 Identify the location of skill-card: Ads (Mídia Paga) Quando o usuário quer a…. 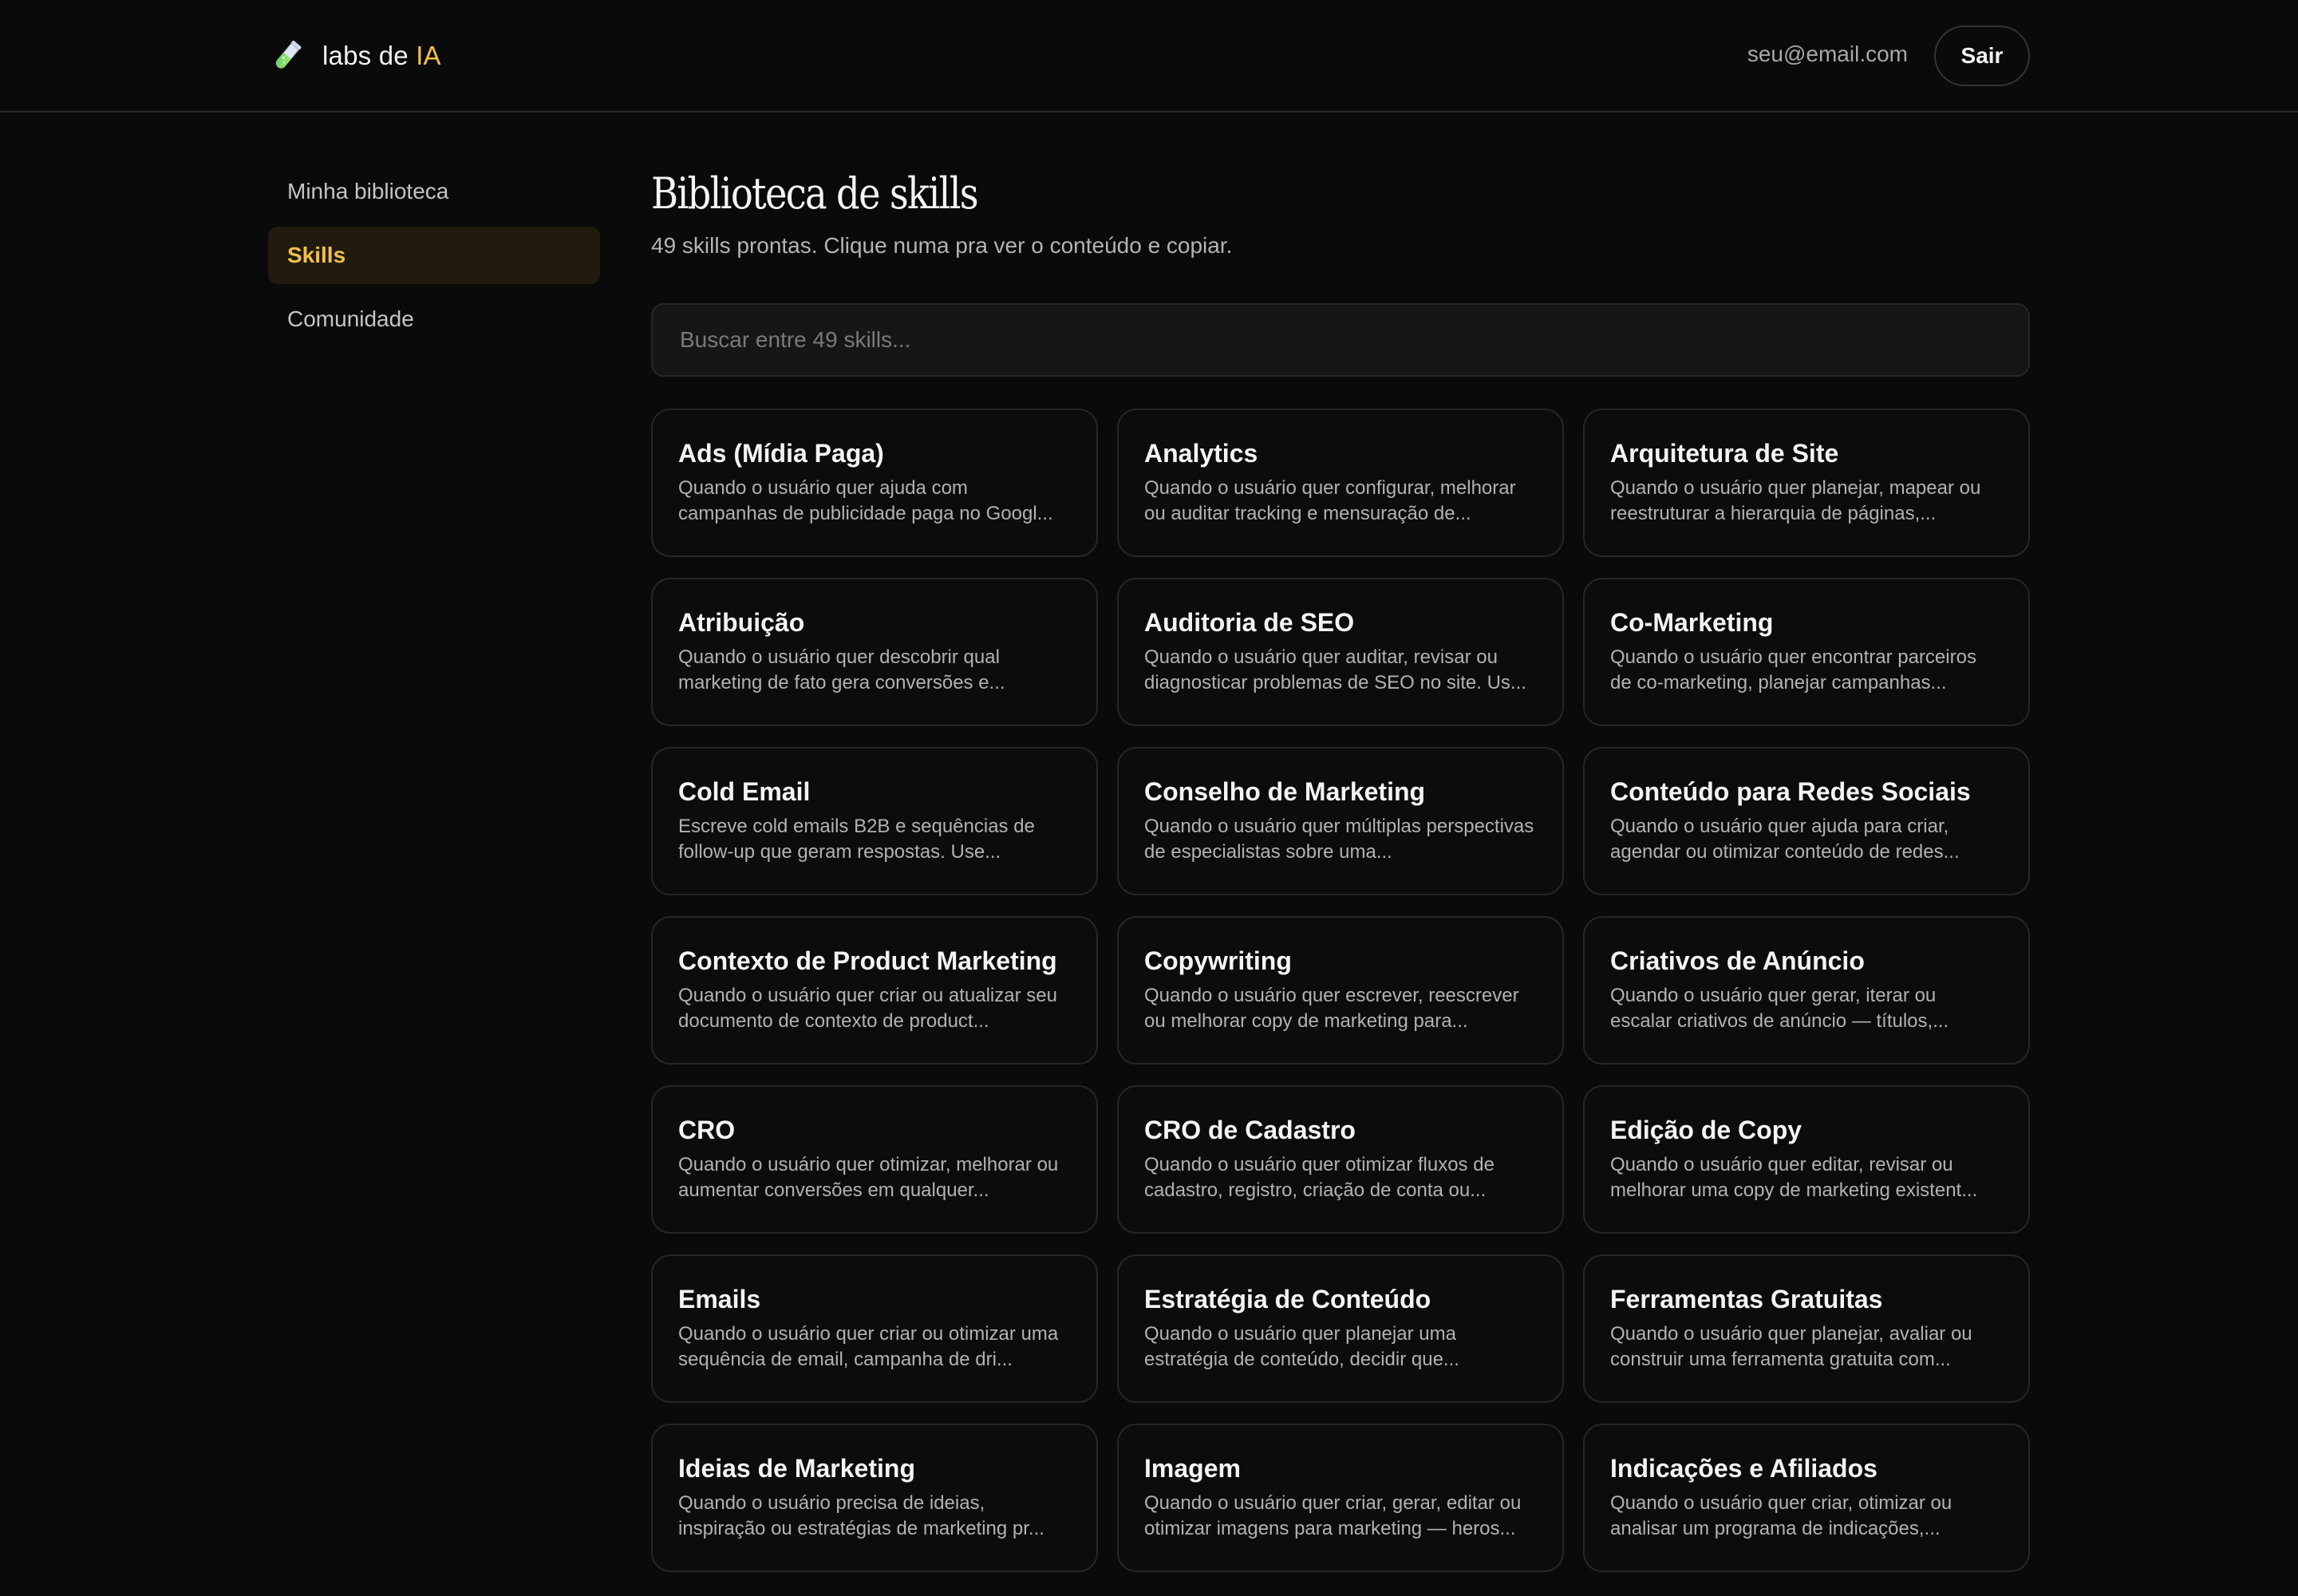
(875, 483).